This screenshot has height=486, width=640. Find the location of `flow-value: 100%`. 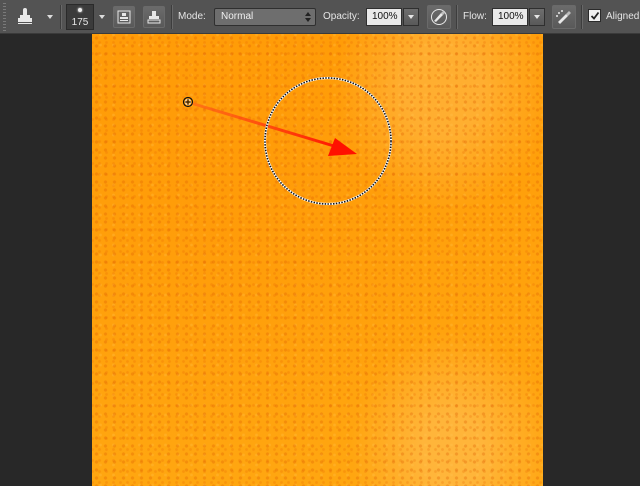

flow-value: 100% is located at coordinates (511, 16).